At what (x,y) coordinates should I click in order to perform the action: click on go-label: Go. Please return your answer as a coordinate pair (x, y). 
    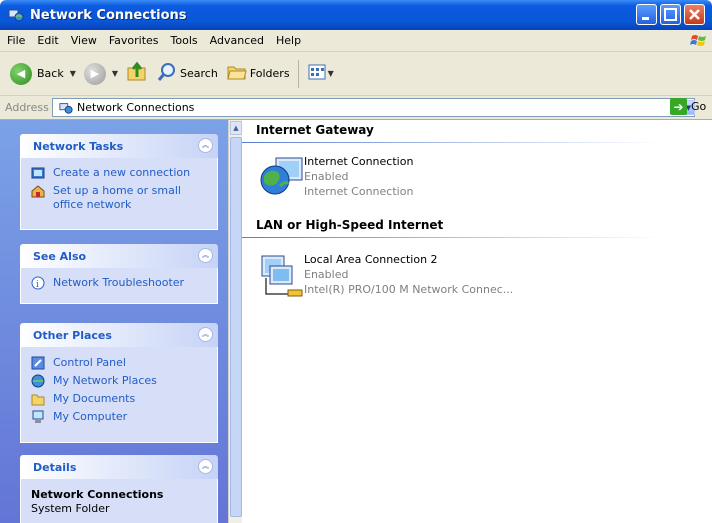
    Looking at the image, I should click on (699, 106).